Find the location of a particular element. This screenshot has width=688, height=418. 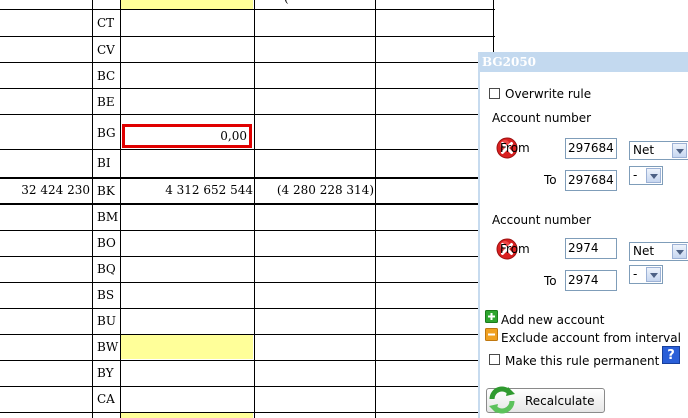

row-code-cv: CV is located at coordinates (106, 50).